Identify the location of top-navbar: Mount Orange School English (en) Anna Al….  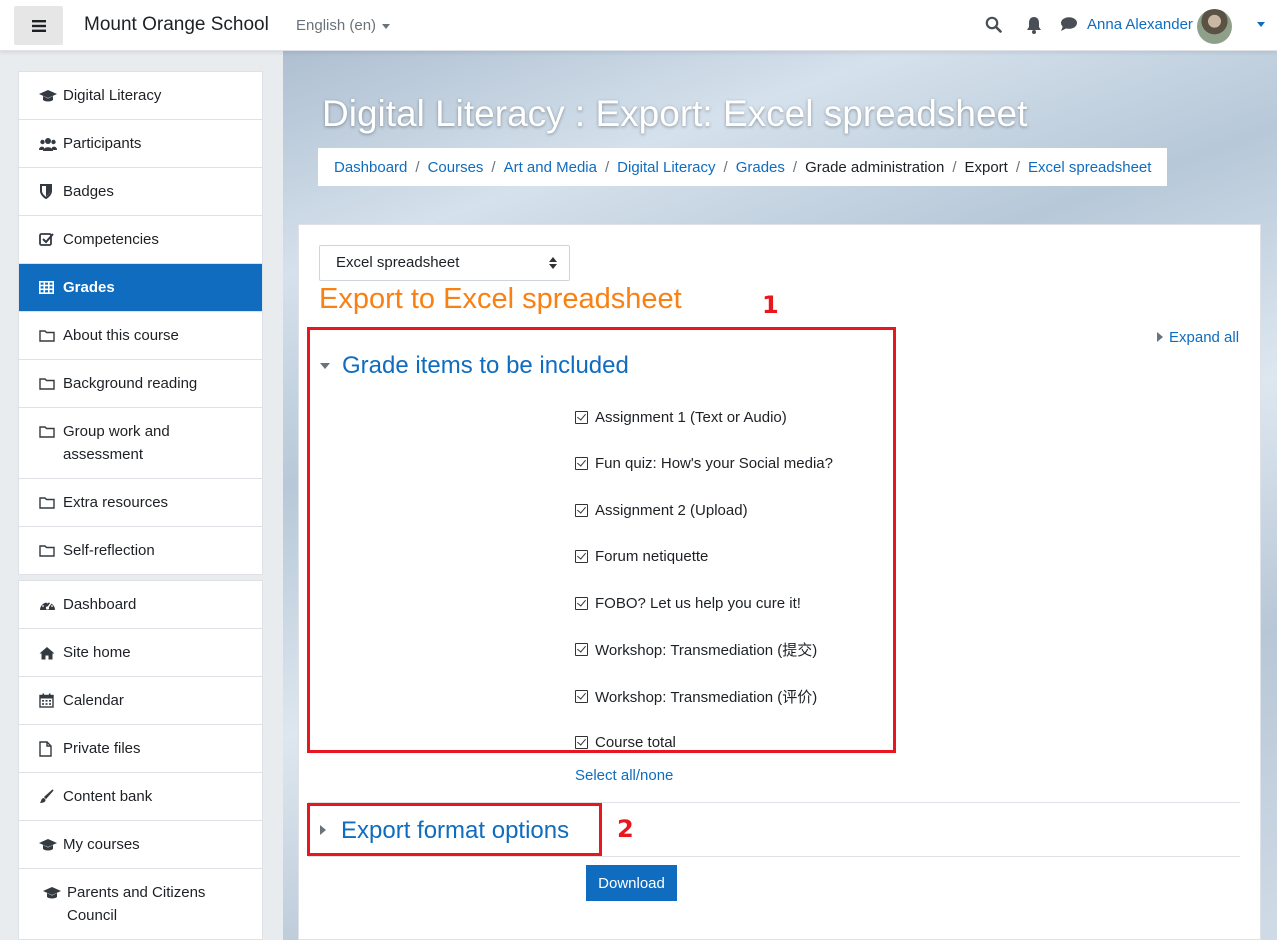
(638, 25).